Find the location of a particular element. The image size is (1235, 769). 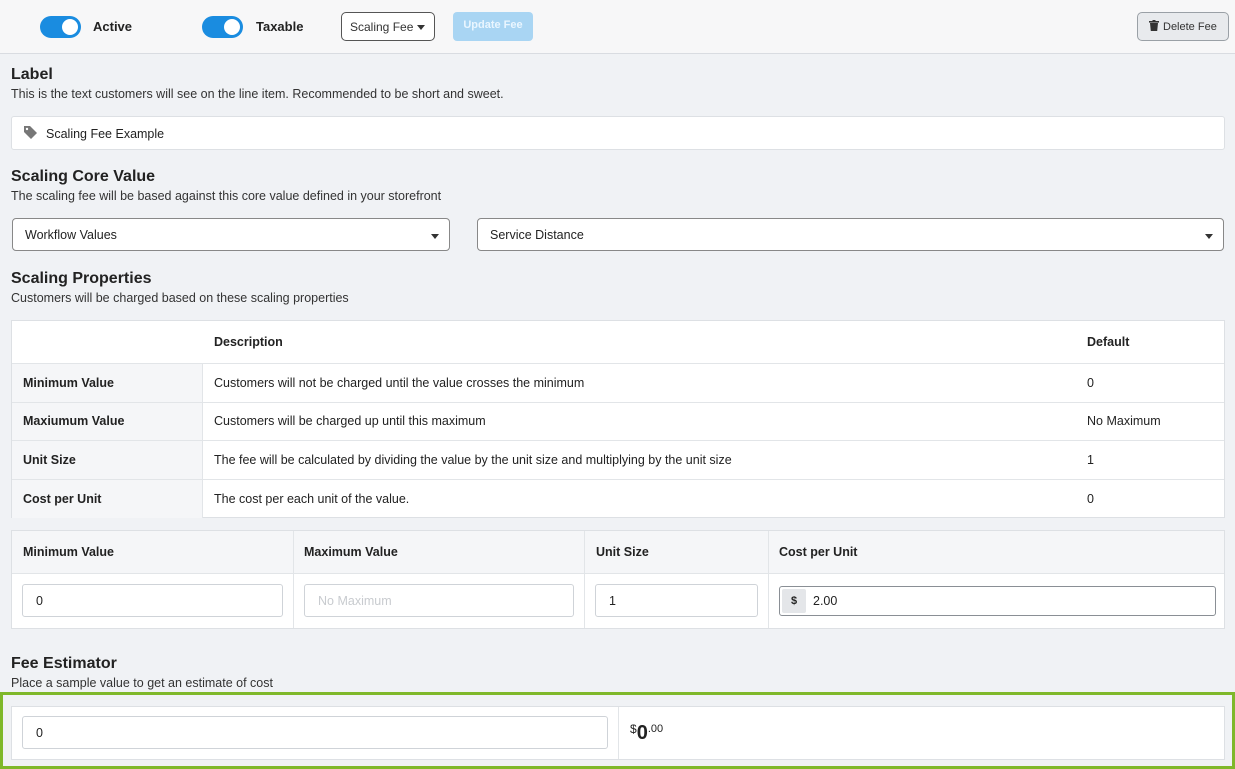

column-header-maximum: Maximum Value is located at coordinates (351, 552).